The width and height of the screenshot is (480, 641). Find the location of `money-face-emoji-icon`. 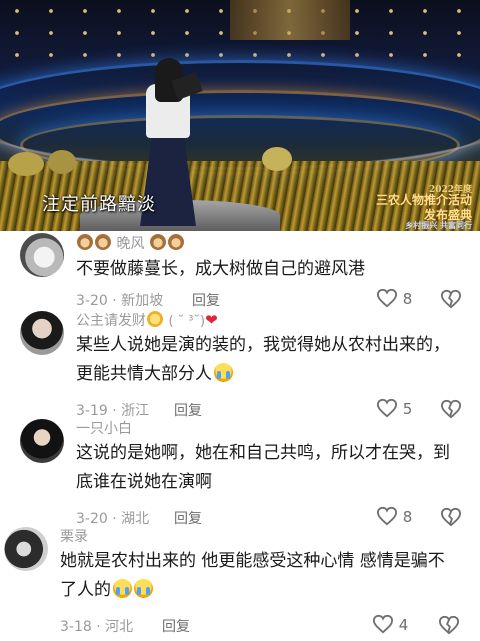

money-face-emoji-icon is located at coordinates (155, 319).